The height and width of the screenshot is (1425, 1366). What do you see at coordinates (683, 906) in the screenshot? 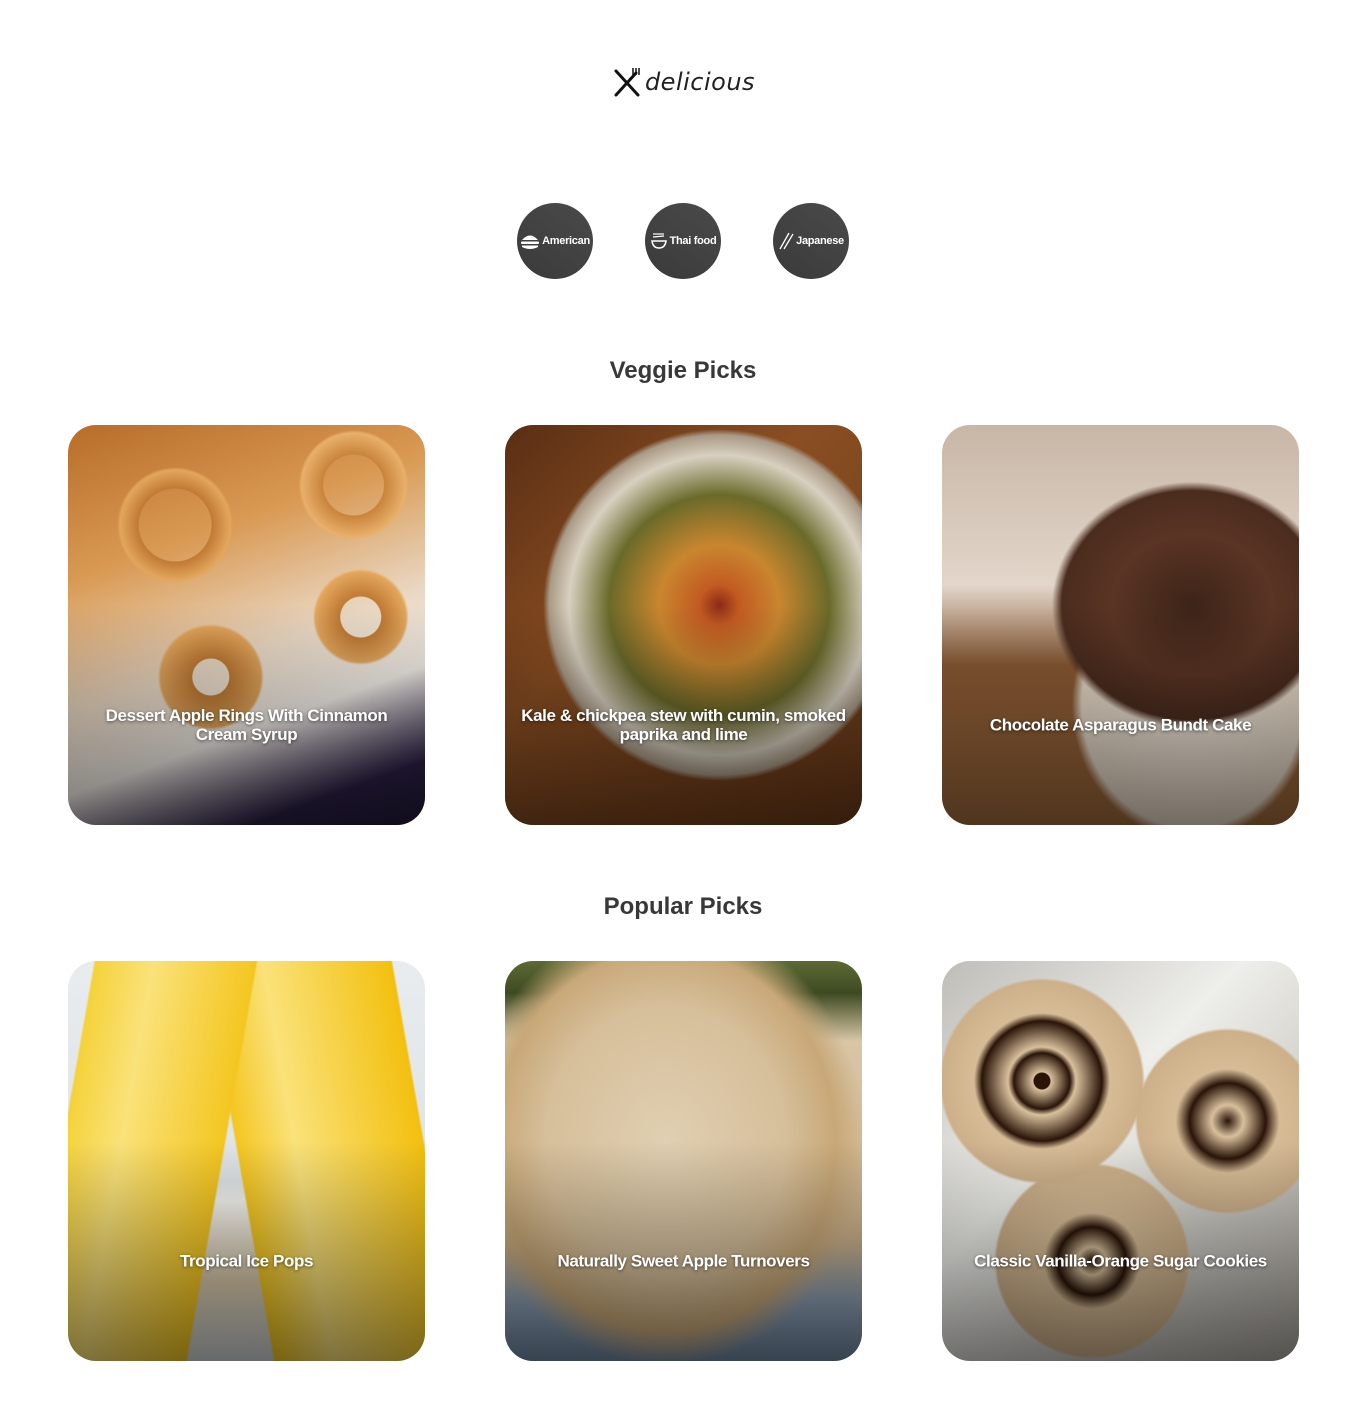
I see `section-title-popular: Popular Picks` at bounding box center [683, 906].